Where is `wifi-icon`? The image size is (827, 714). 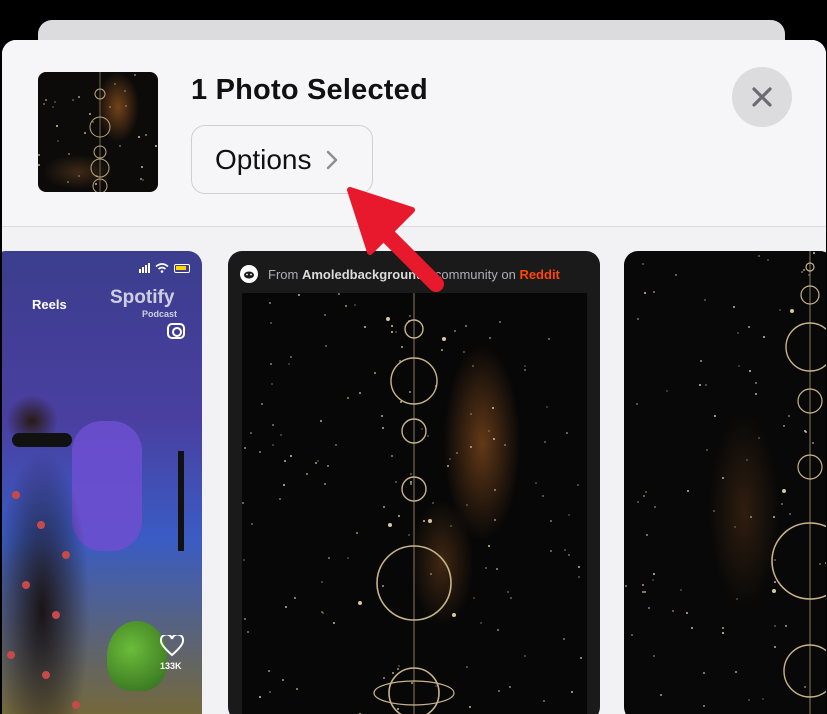
wifi-icon is located at coordinates (162, 268).